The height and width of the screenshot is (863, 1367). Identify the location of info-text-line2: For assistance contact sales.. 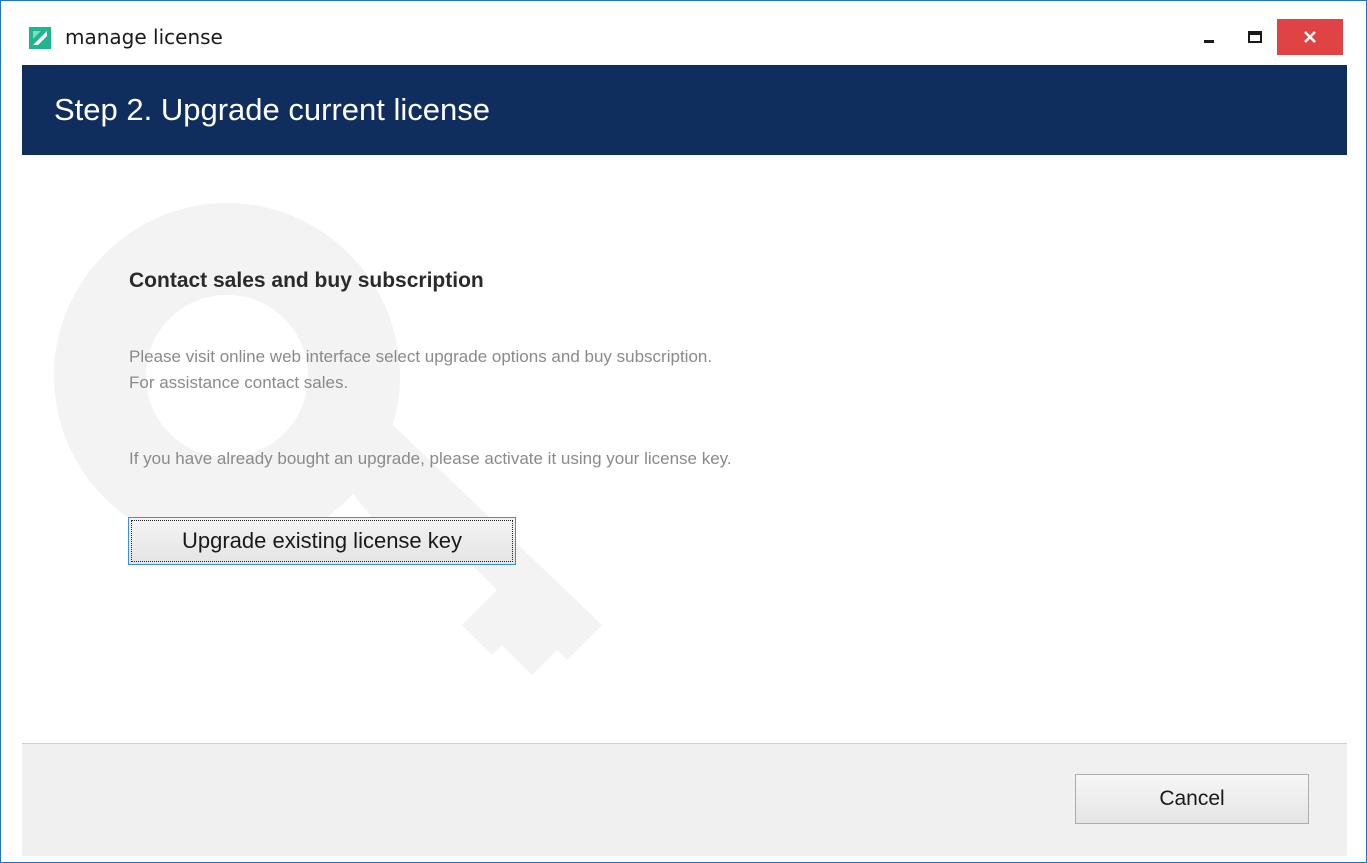
(239, 382).